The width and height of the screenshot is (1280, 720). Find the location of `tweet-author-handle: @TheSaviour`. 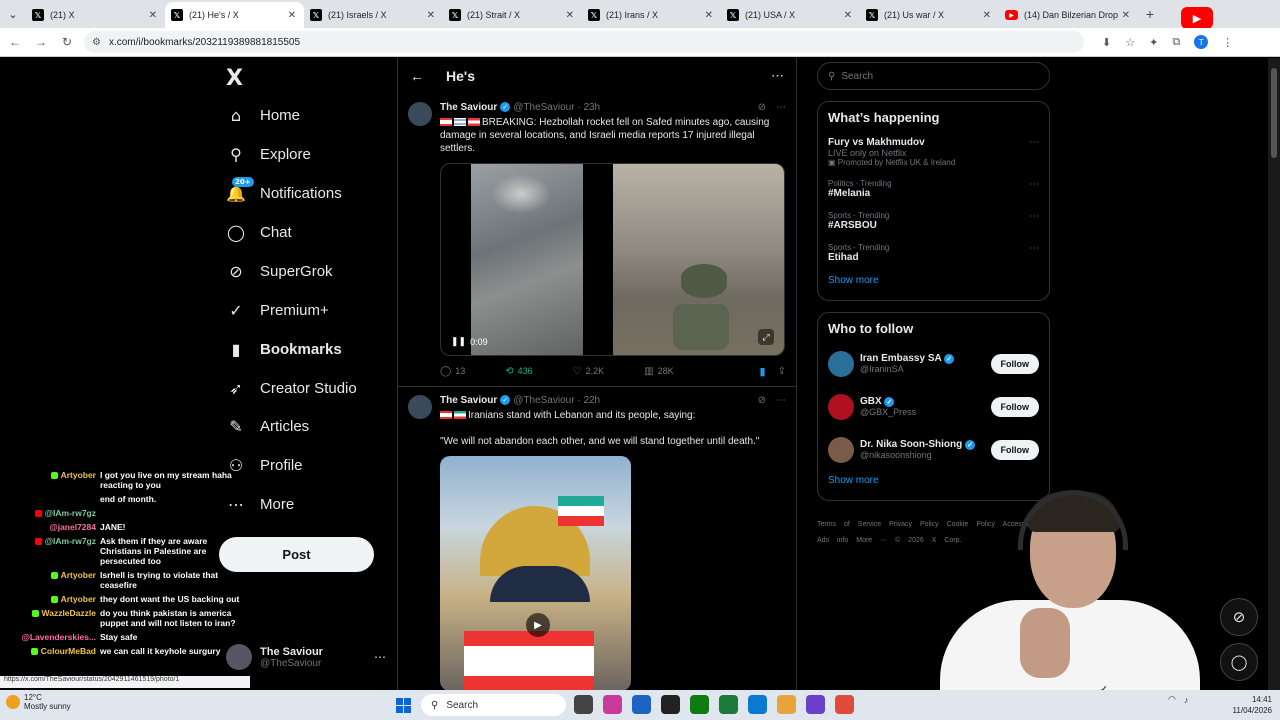

tweet-author-handle: @TheSaviour is located at coordinates (543, 107).